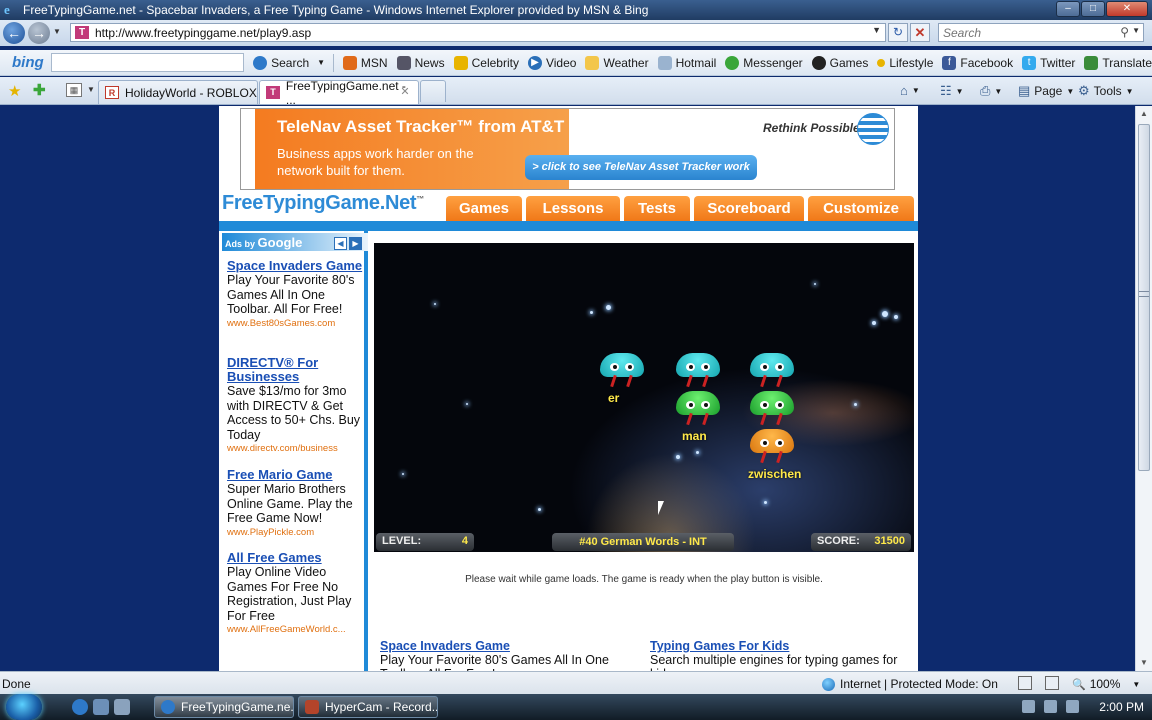 The image size is (1152, 720). I want to click on tab-list-dropdown: ▼, so click(91, 89).